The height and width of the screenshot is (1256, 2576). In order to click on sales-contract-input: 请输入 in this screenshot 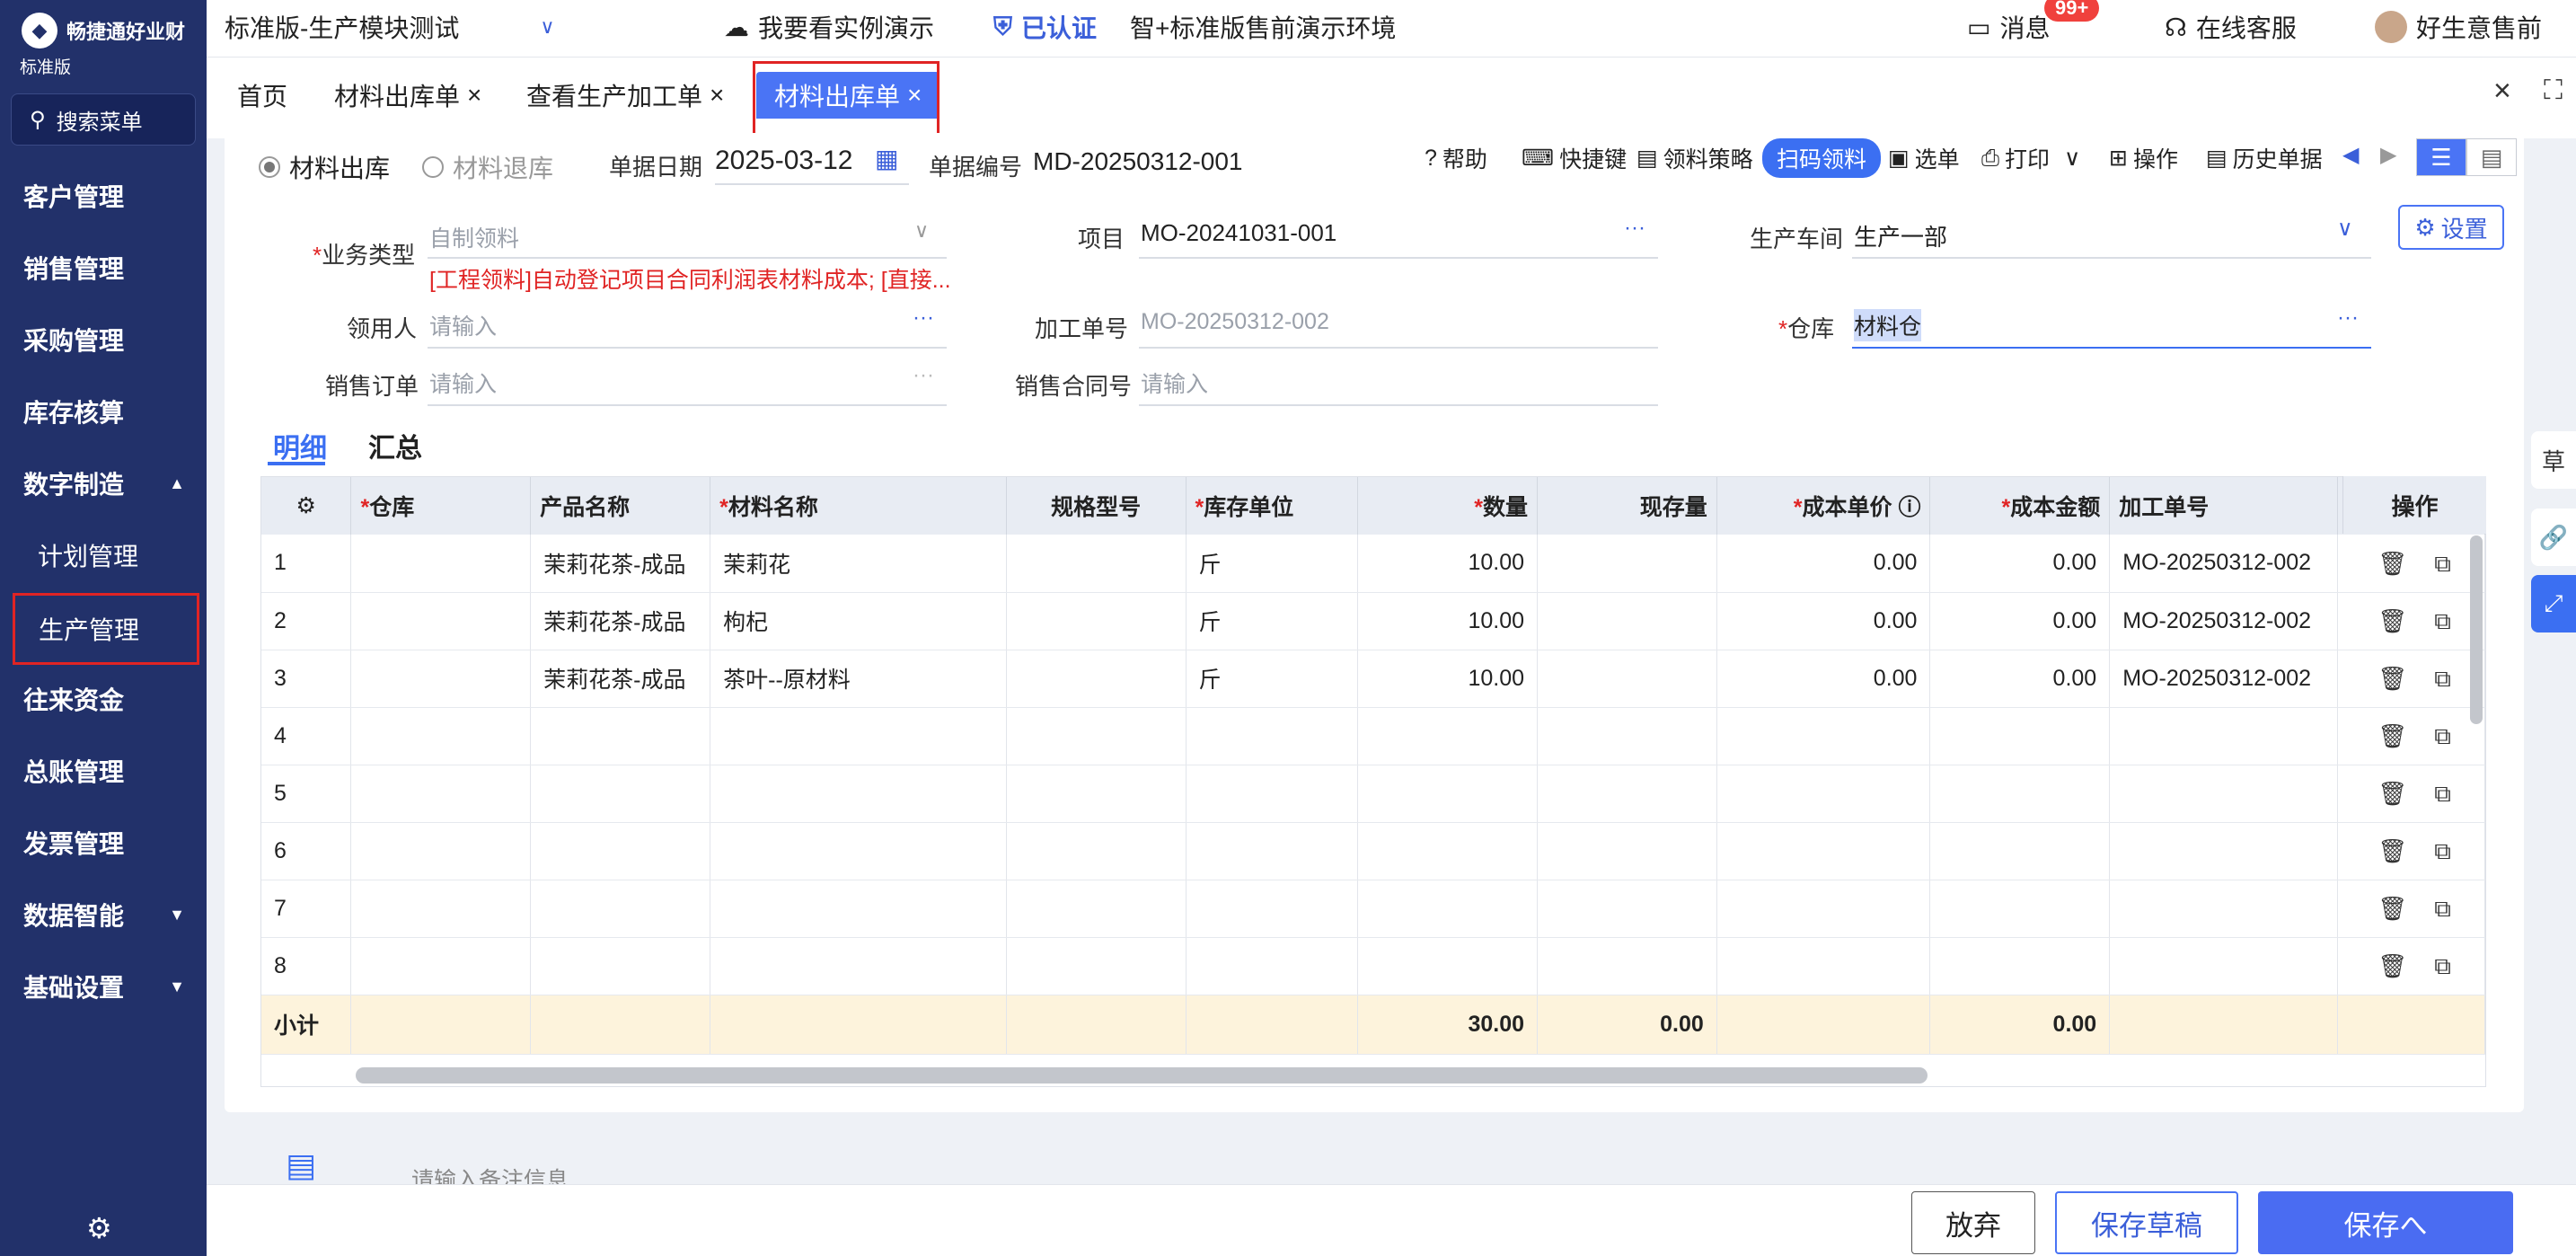, I will do `click(1174, 383)`.